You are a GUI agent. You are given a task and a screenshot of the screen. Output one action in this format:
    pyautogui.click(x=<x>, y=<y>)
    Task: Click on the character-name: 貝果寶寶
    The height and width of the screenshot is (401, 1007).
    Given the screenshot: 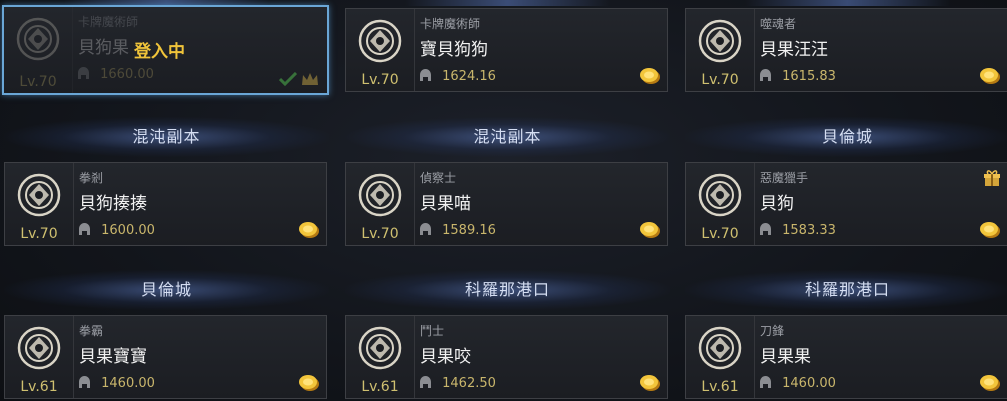 What is the action you would take?
    pyautogui.click(x=113, y=357)
    